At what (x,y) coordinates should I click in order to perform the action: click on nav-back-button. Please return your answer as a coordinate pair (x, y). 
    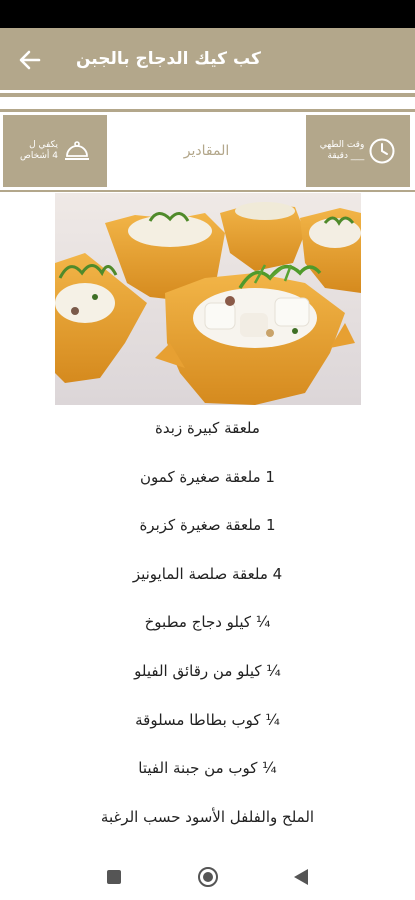
    Looking at the image, I should click on (301, 877).